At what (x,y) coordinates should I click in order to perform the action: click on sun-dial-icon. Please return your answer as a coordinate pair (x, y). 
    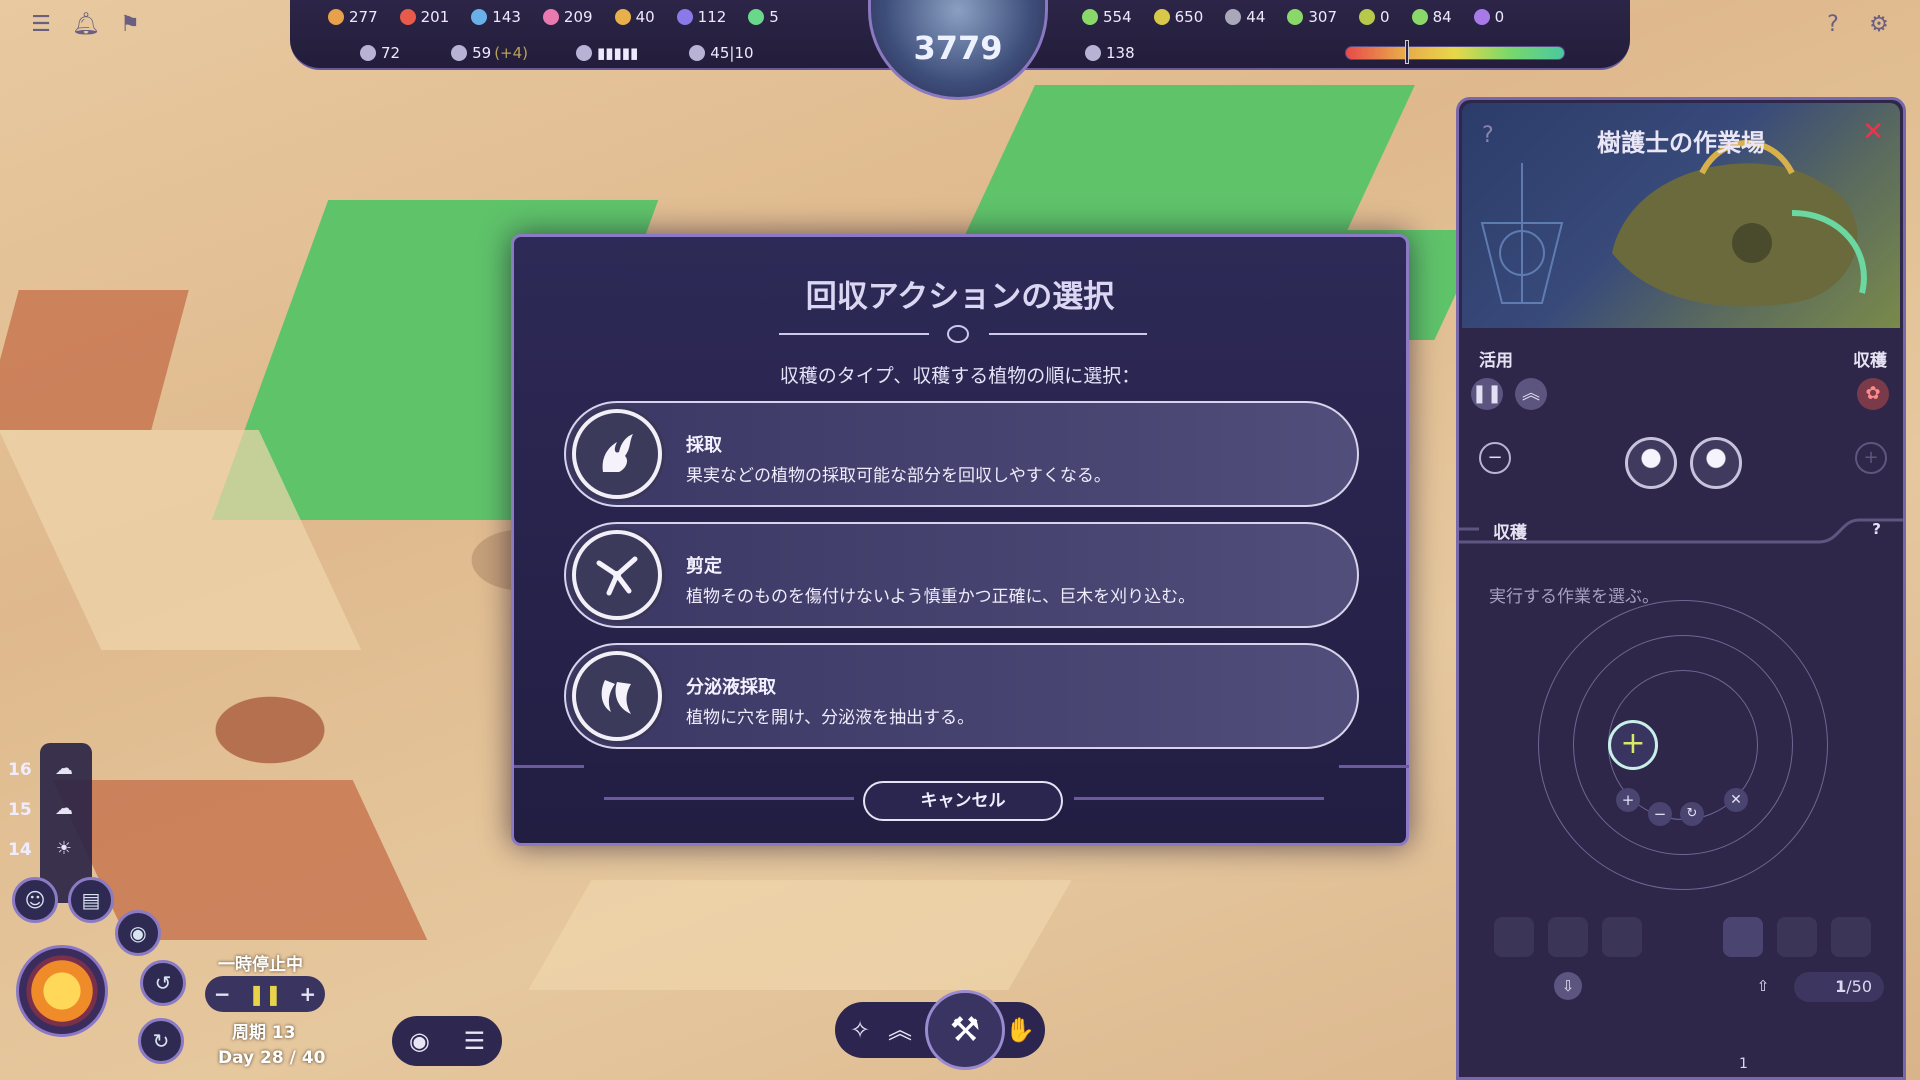
    Looking at the image, I should click on (62, 991).